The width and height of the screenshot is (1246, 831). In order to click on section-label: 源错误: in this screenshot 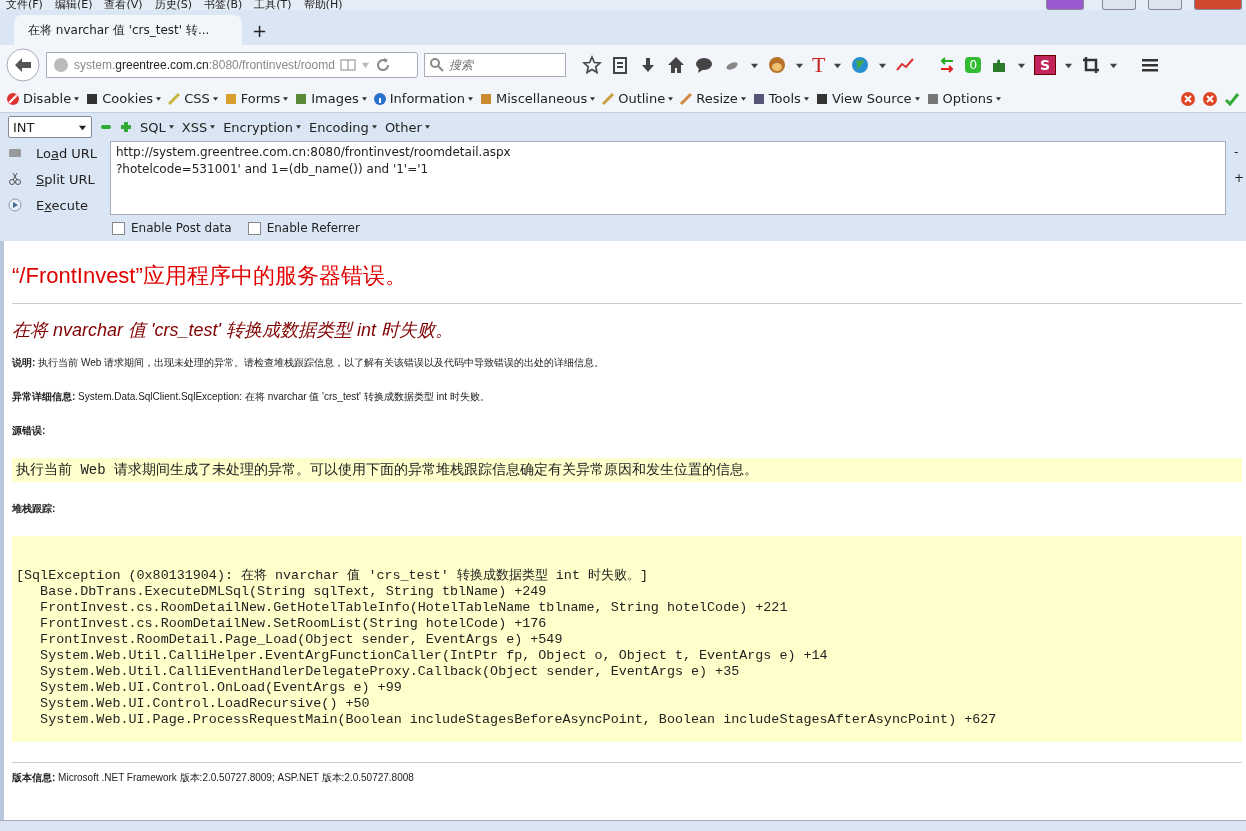, I will do `click(29, 431)`.